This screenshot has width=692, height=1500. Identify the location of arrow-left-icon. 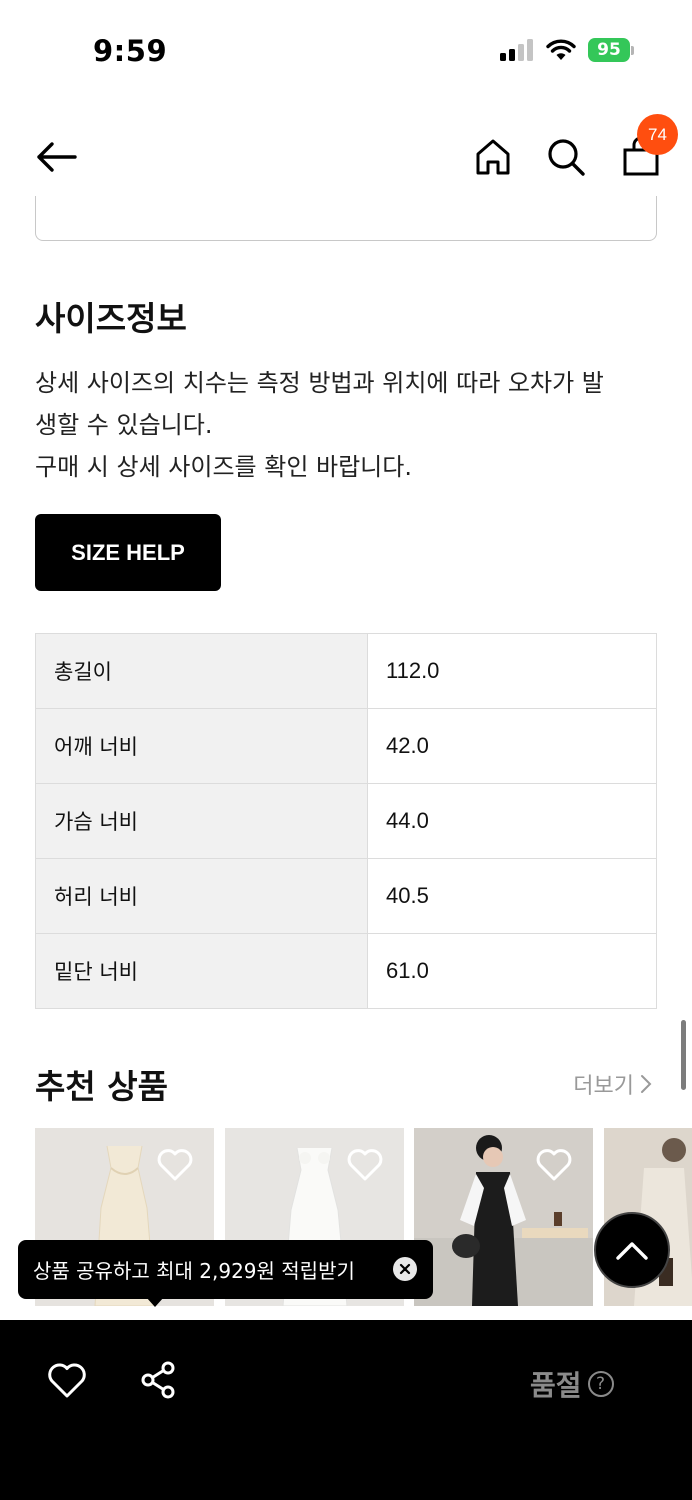
(57, 157).